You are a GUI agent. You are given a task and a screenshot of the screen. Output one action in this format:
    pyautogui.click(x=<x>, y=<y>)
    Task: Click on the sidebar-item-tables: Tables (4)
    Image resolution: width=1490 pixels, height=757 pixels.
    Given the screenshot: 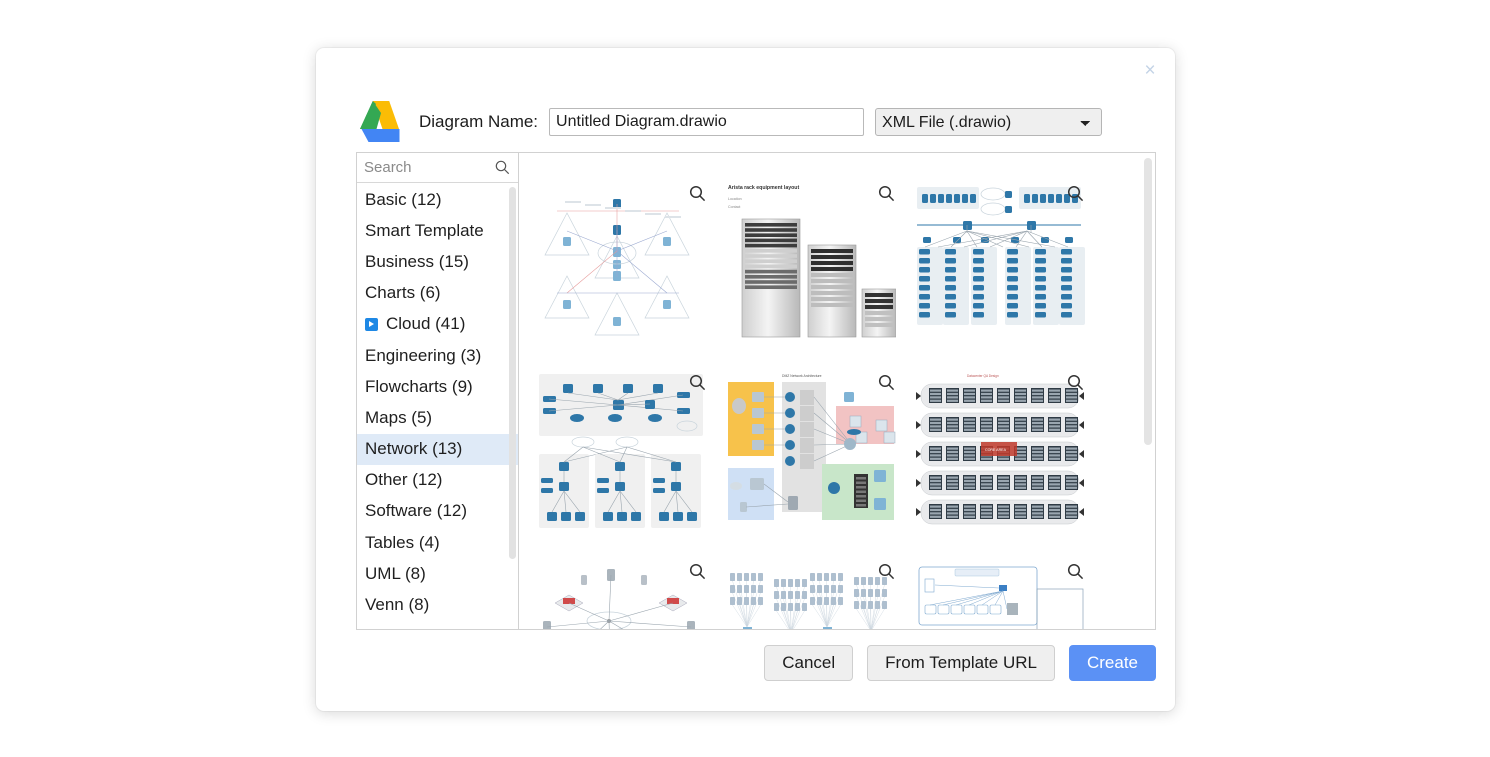 What is the action you would take?
    pyautogui.click(x=437, y=542)
    